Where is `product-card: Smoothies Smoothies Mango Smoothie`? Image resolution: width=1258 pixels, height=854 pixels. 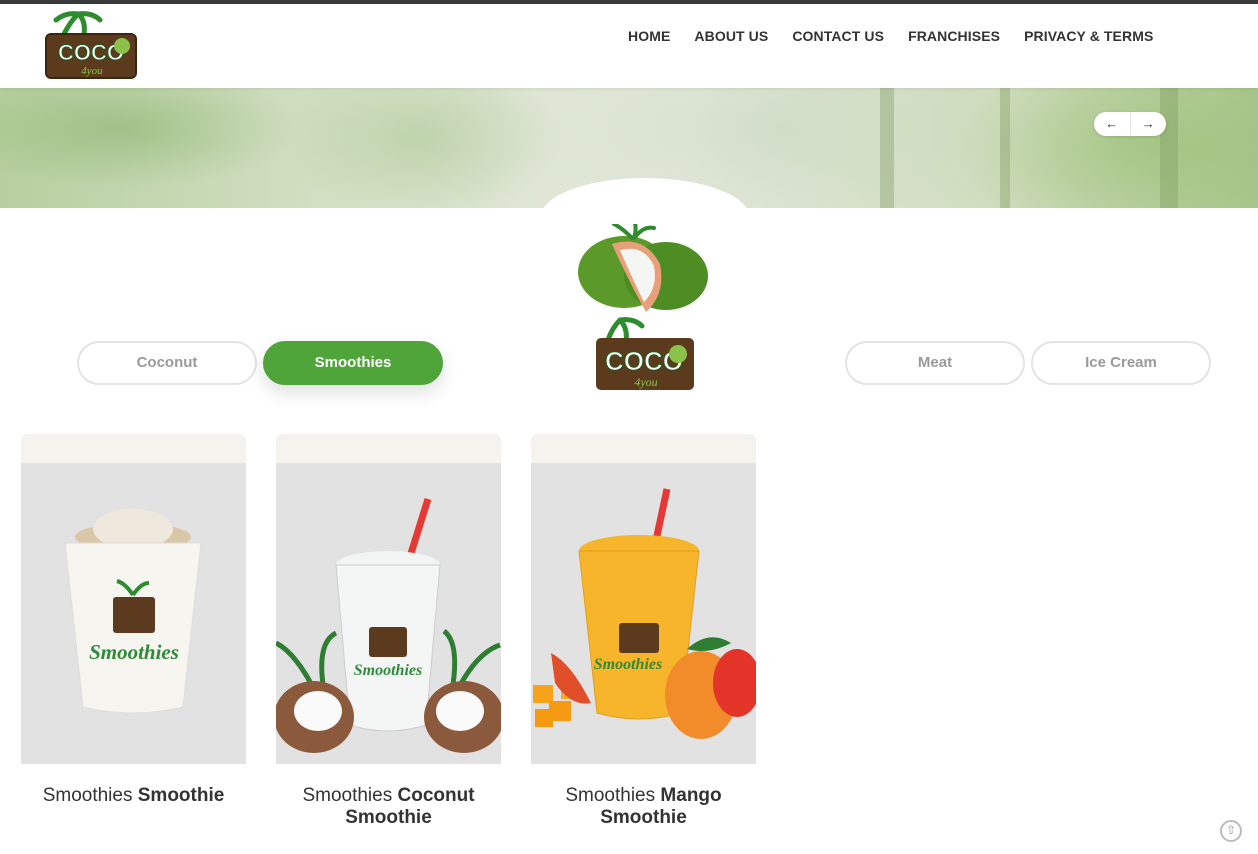 product-card: Smoothies Smoothies Mango Smoothie is located at coordinates (643, 631).